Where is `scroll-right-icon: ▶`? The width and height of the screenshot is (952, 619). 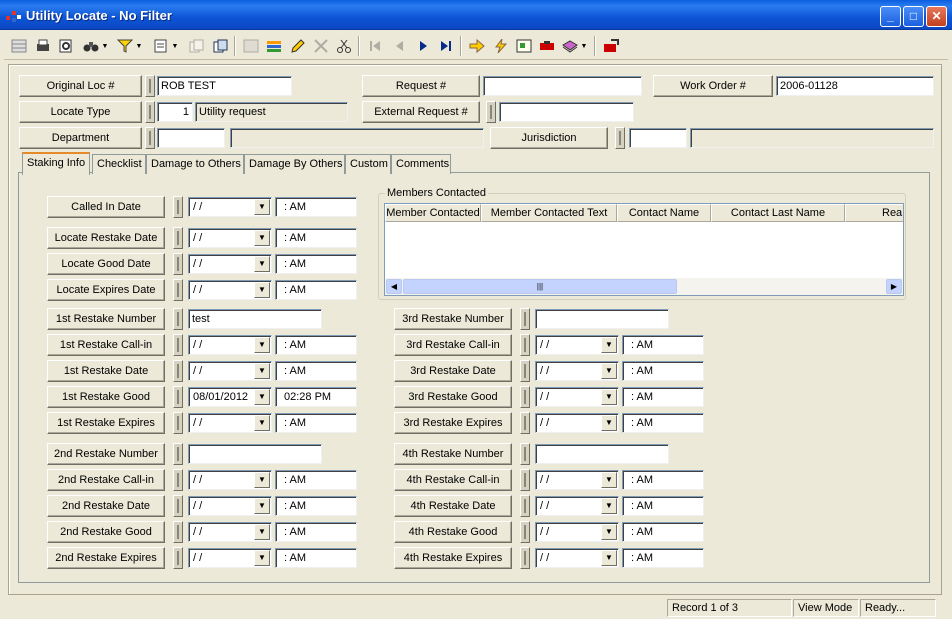
scroll-right-icon: ▶ is located at coordinates (894, 286).